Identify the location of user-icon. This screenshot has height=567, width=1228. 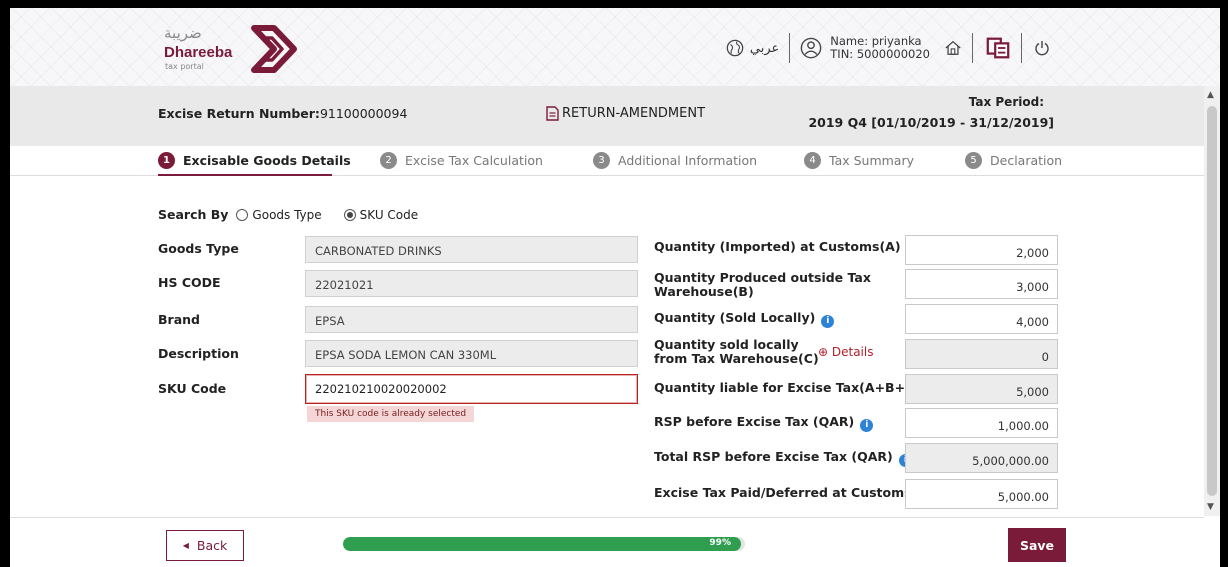
(811, 48).